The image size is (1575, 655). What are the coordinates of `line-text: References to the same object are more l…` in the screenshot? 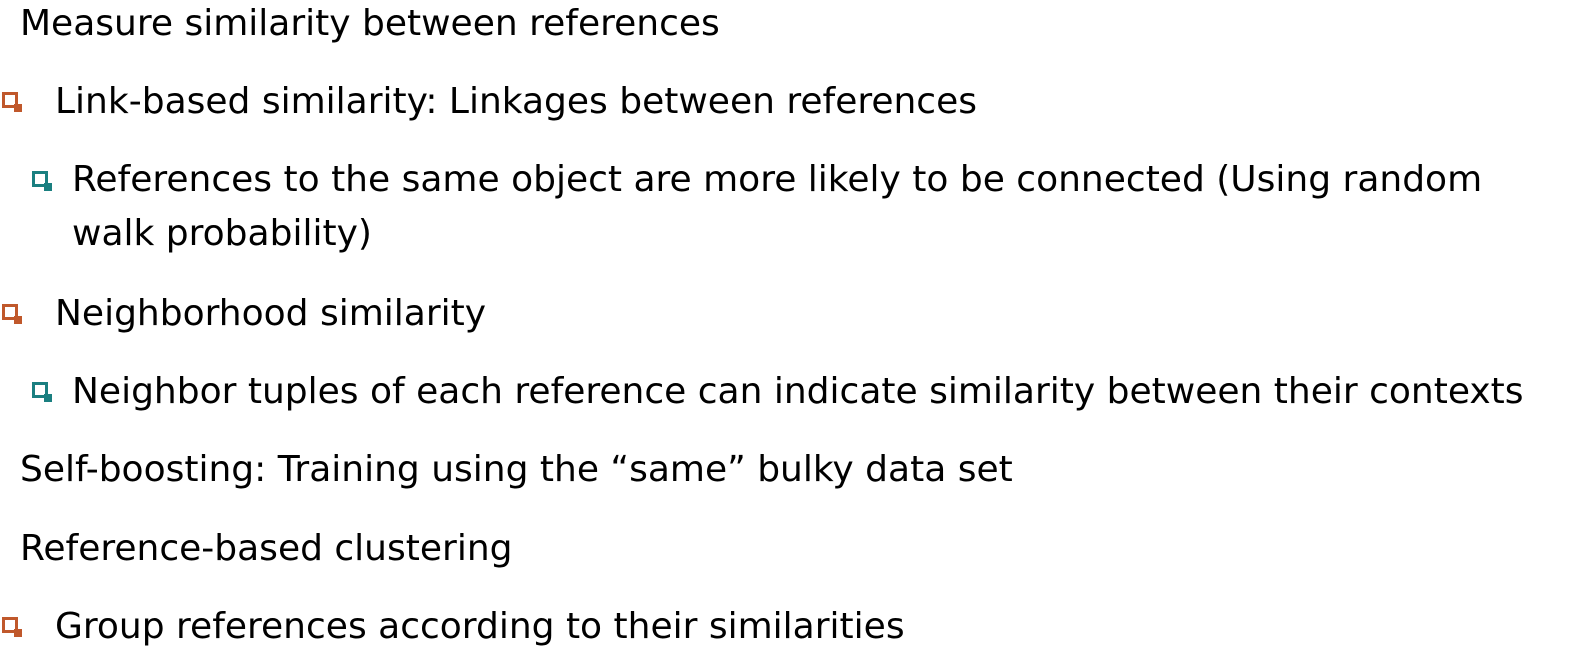 It's located at (777, 206).